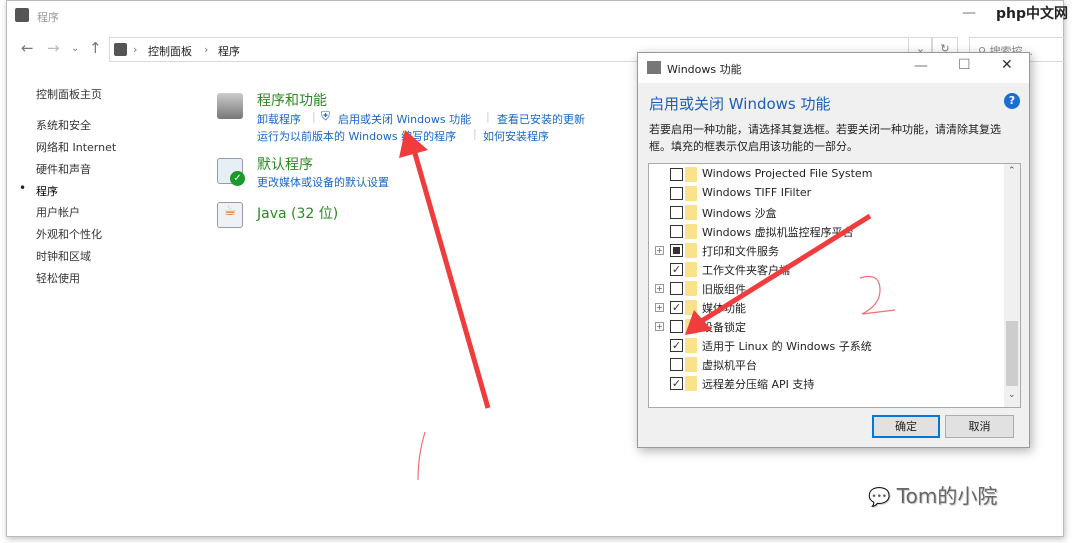 This screenshot has height=543, width=1080. Describe the element at coordinates (778, 274) in the screenshot. I see `arrow-to-wsl` at that location.